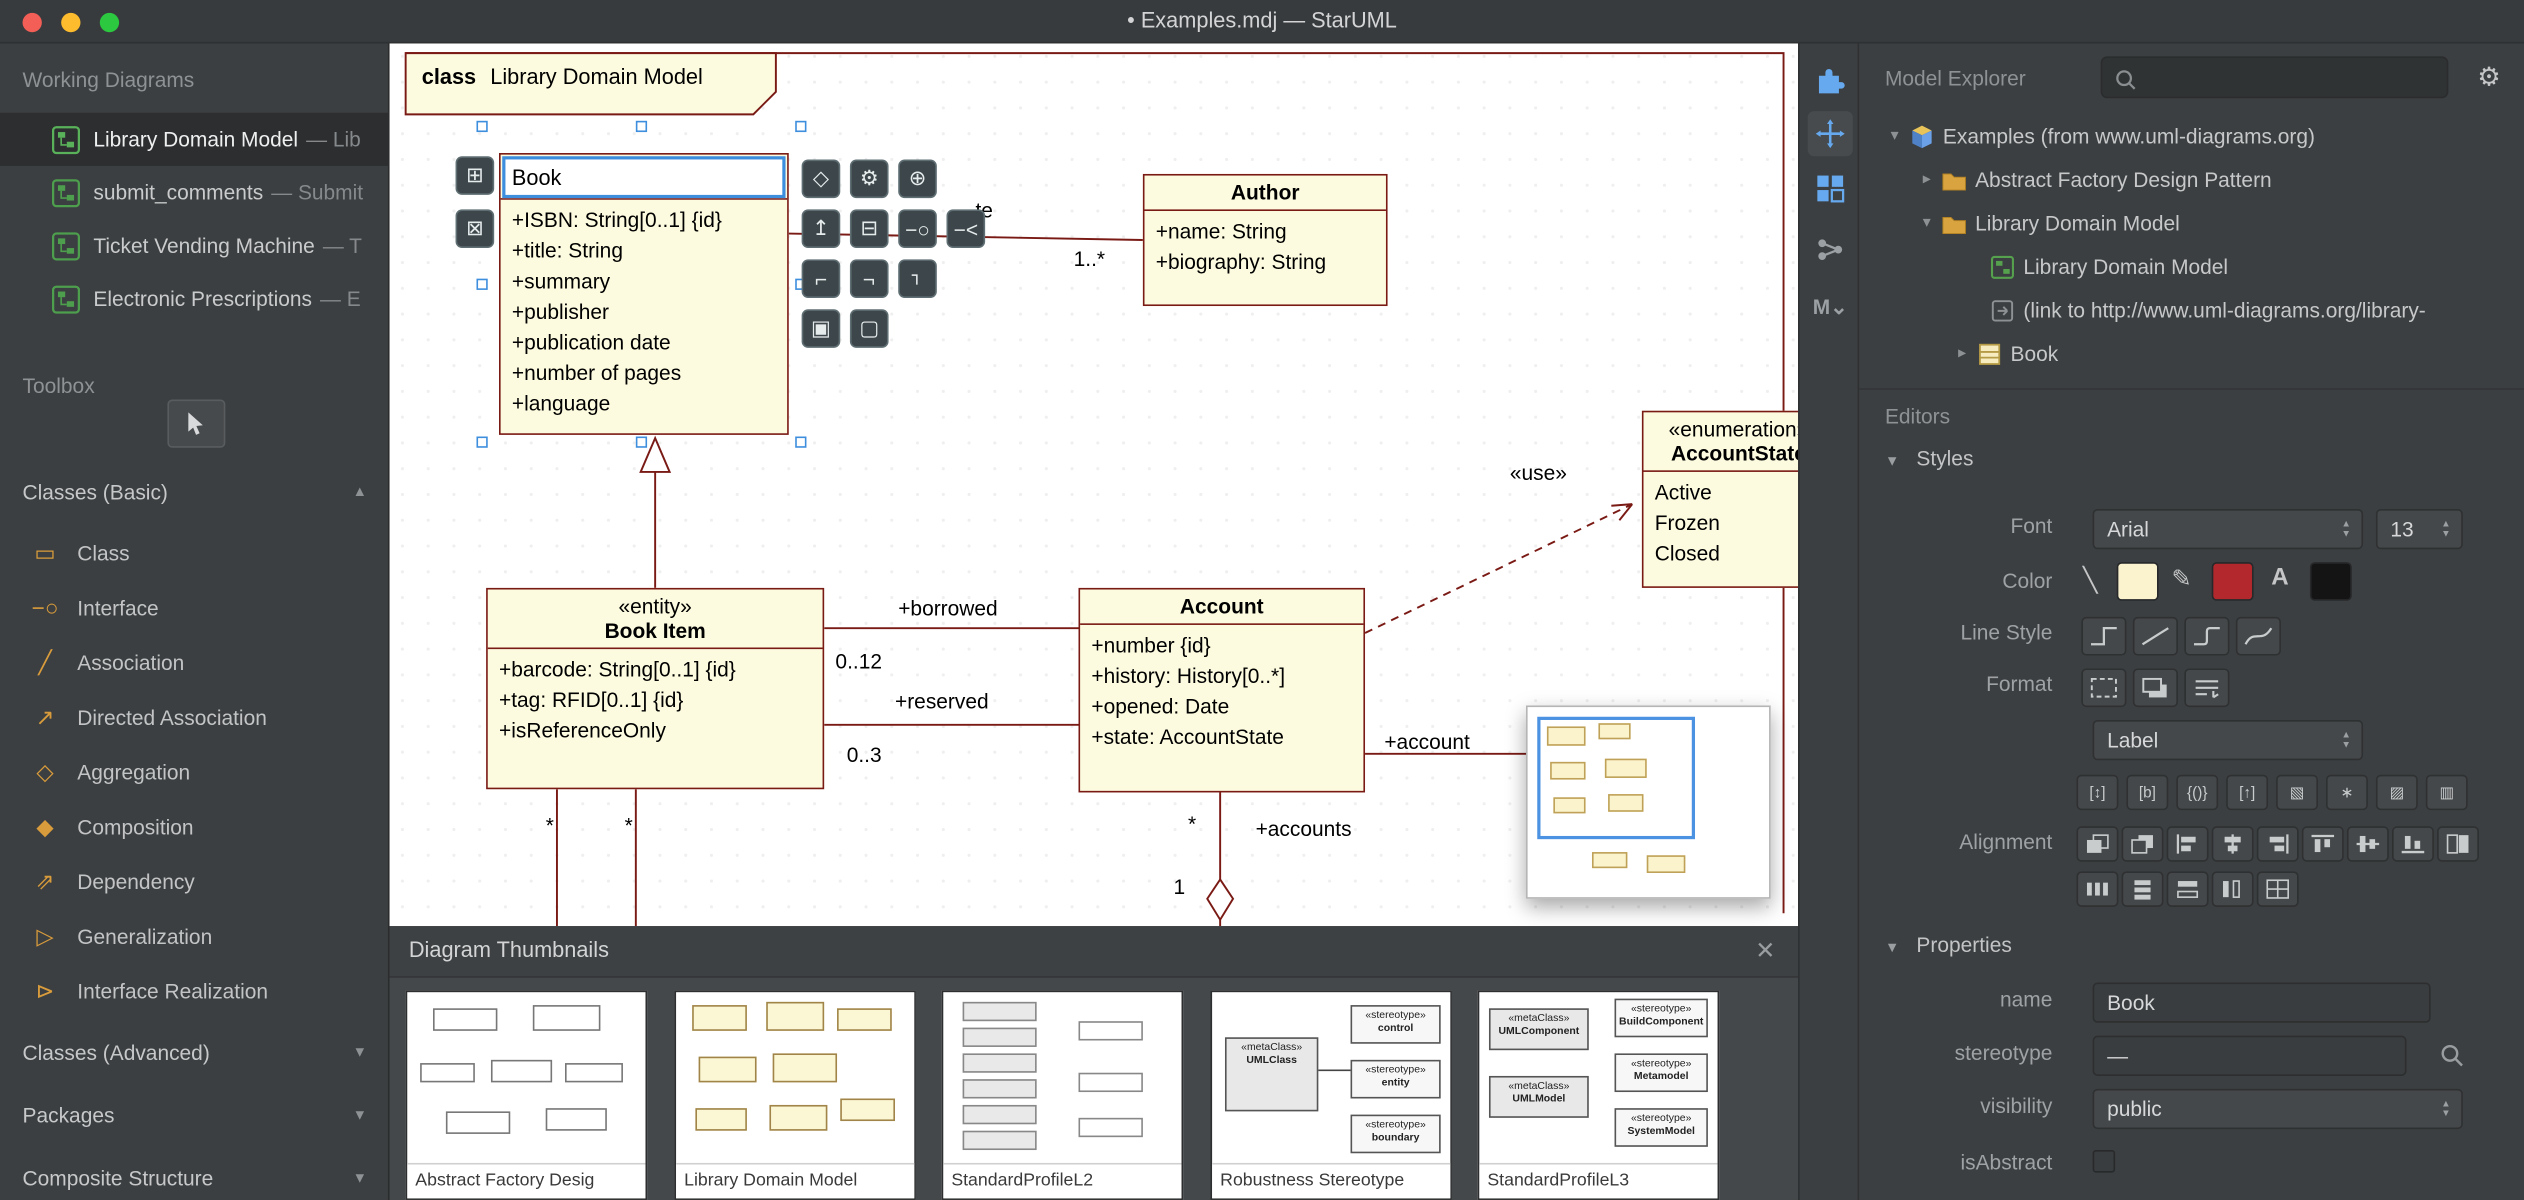  What do you see at coordinates (1062, 1095) in the screenshot?
I see `thumbnail-standardprofilel2: StandardProfileL2` at bounding box center [1062, 1095].